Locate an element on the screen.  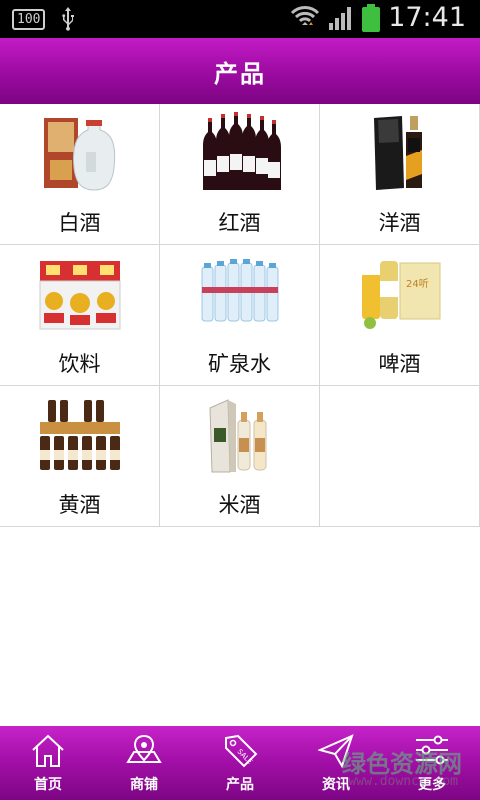
yellow-wine-image is located at coordinates (80, 435).